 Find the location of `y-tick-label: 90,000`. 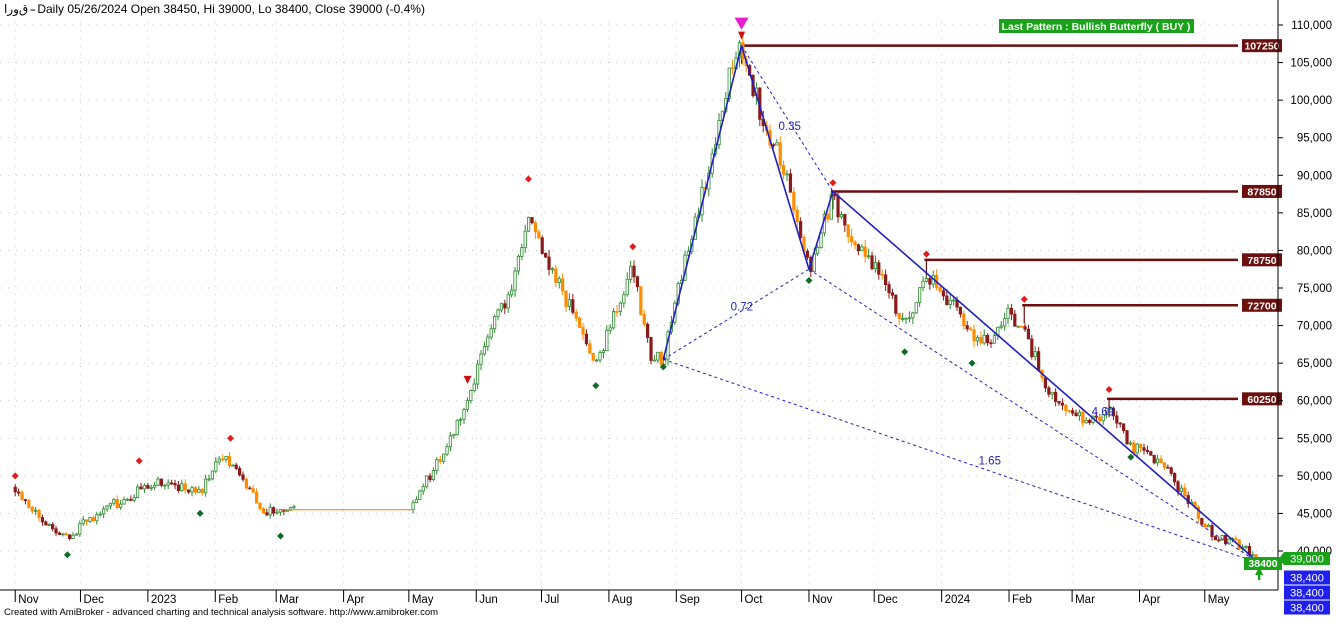

y-tick-label: 90,000 is located at coordinates (1314, 176).